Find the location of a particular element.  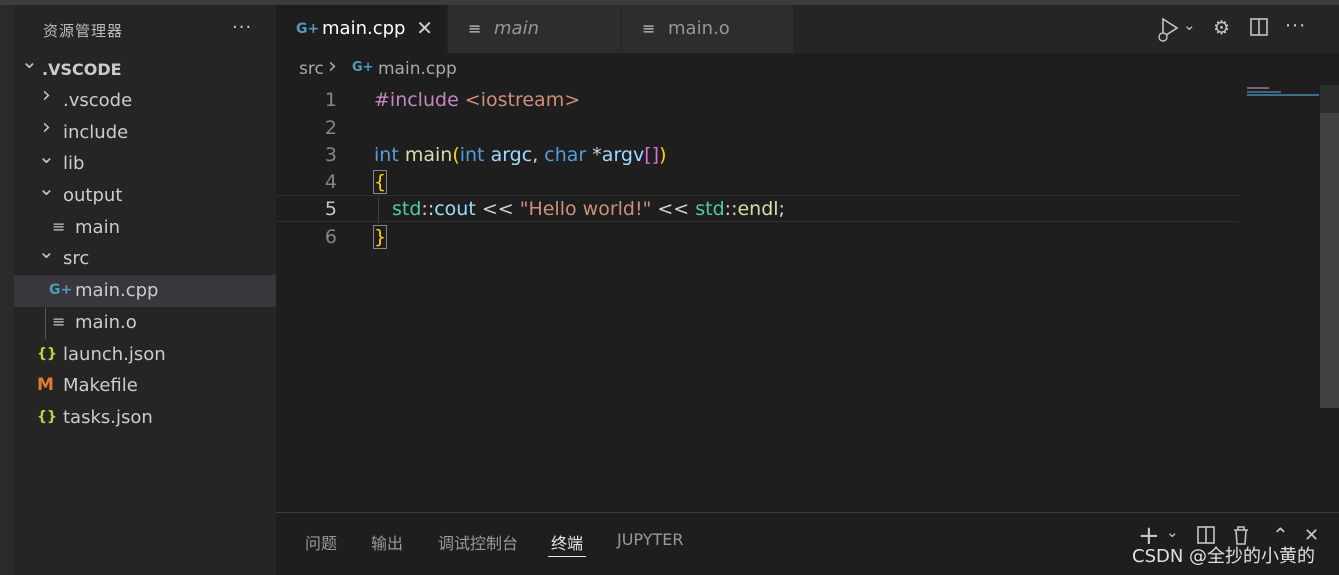

code-line: 6 } is located at coordinates (757, 237).